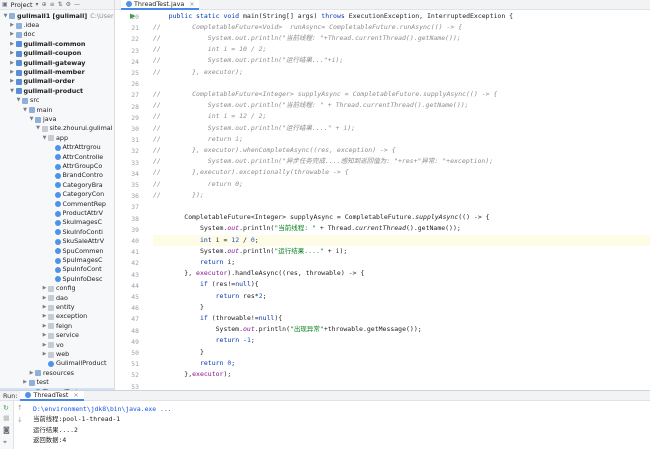 Image resolution: width=650 pixels, height=449 pixels. Describe the element at coordinates (6, 430) in the screenshot. I see `camera-icon: ◙` at that location.